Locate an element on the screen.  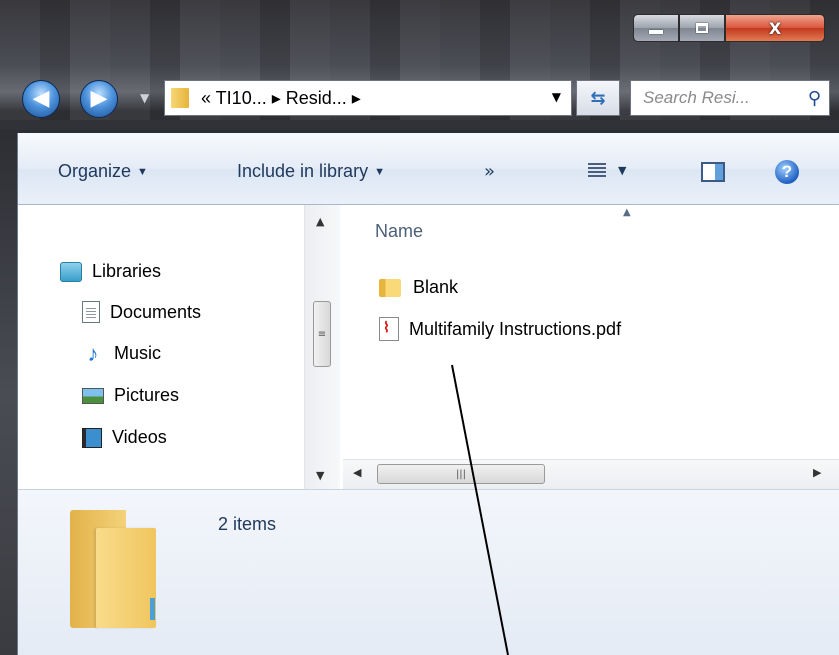
nav-pane-scrollbar: ▲ ≡ ▼ is located at coordinates (322, 347).